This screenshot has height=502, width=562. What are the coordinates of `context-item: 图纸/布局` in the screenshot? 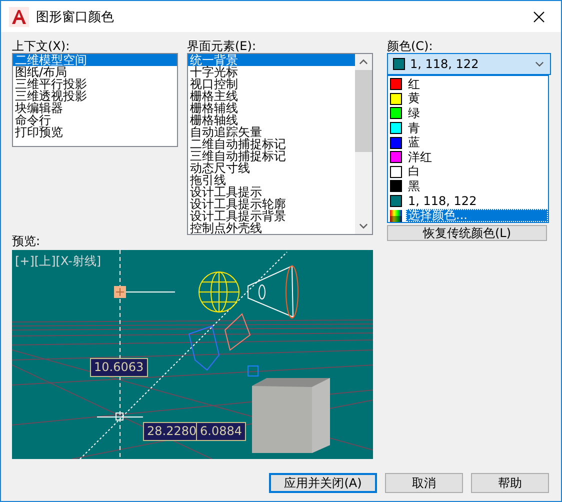 It's located at (95, 72).